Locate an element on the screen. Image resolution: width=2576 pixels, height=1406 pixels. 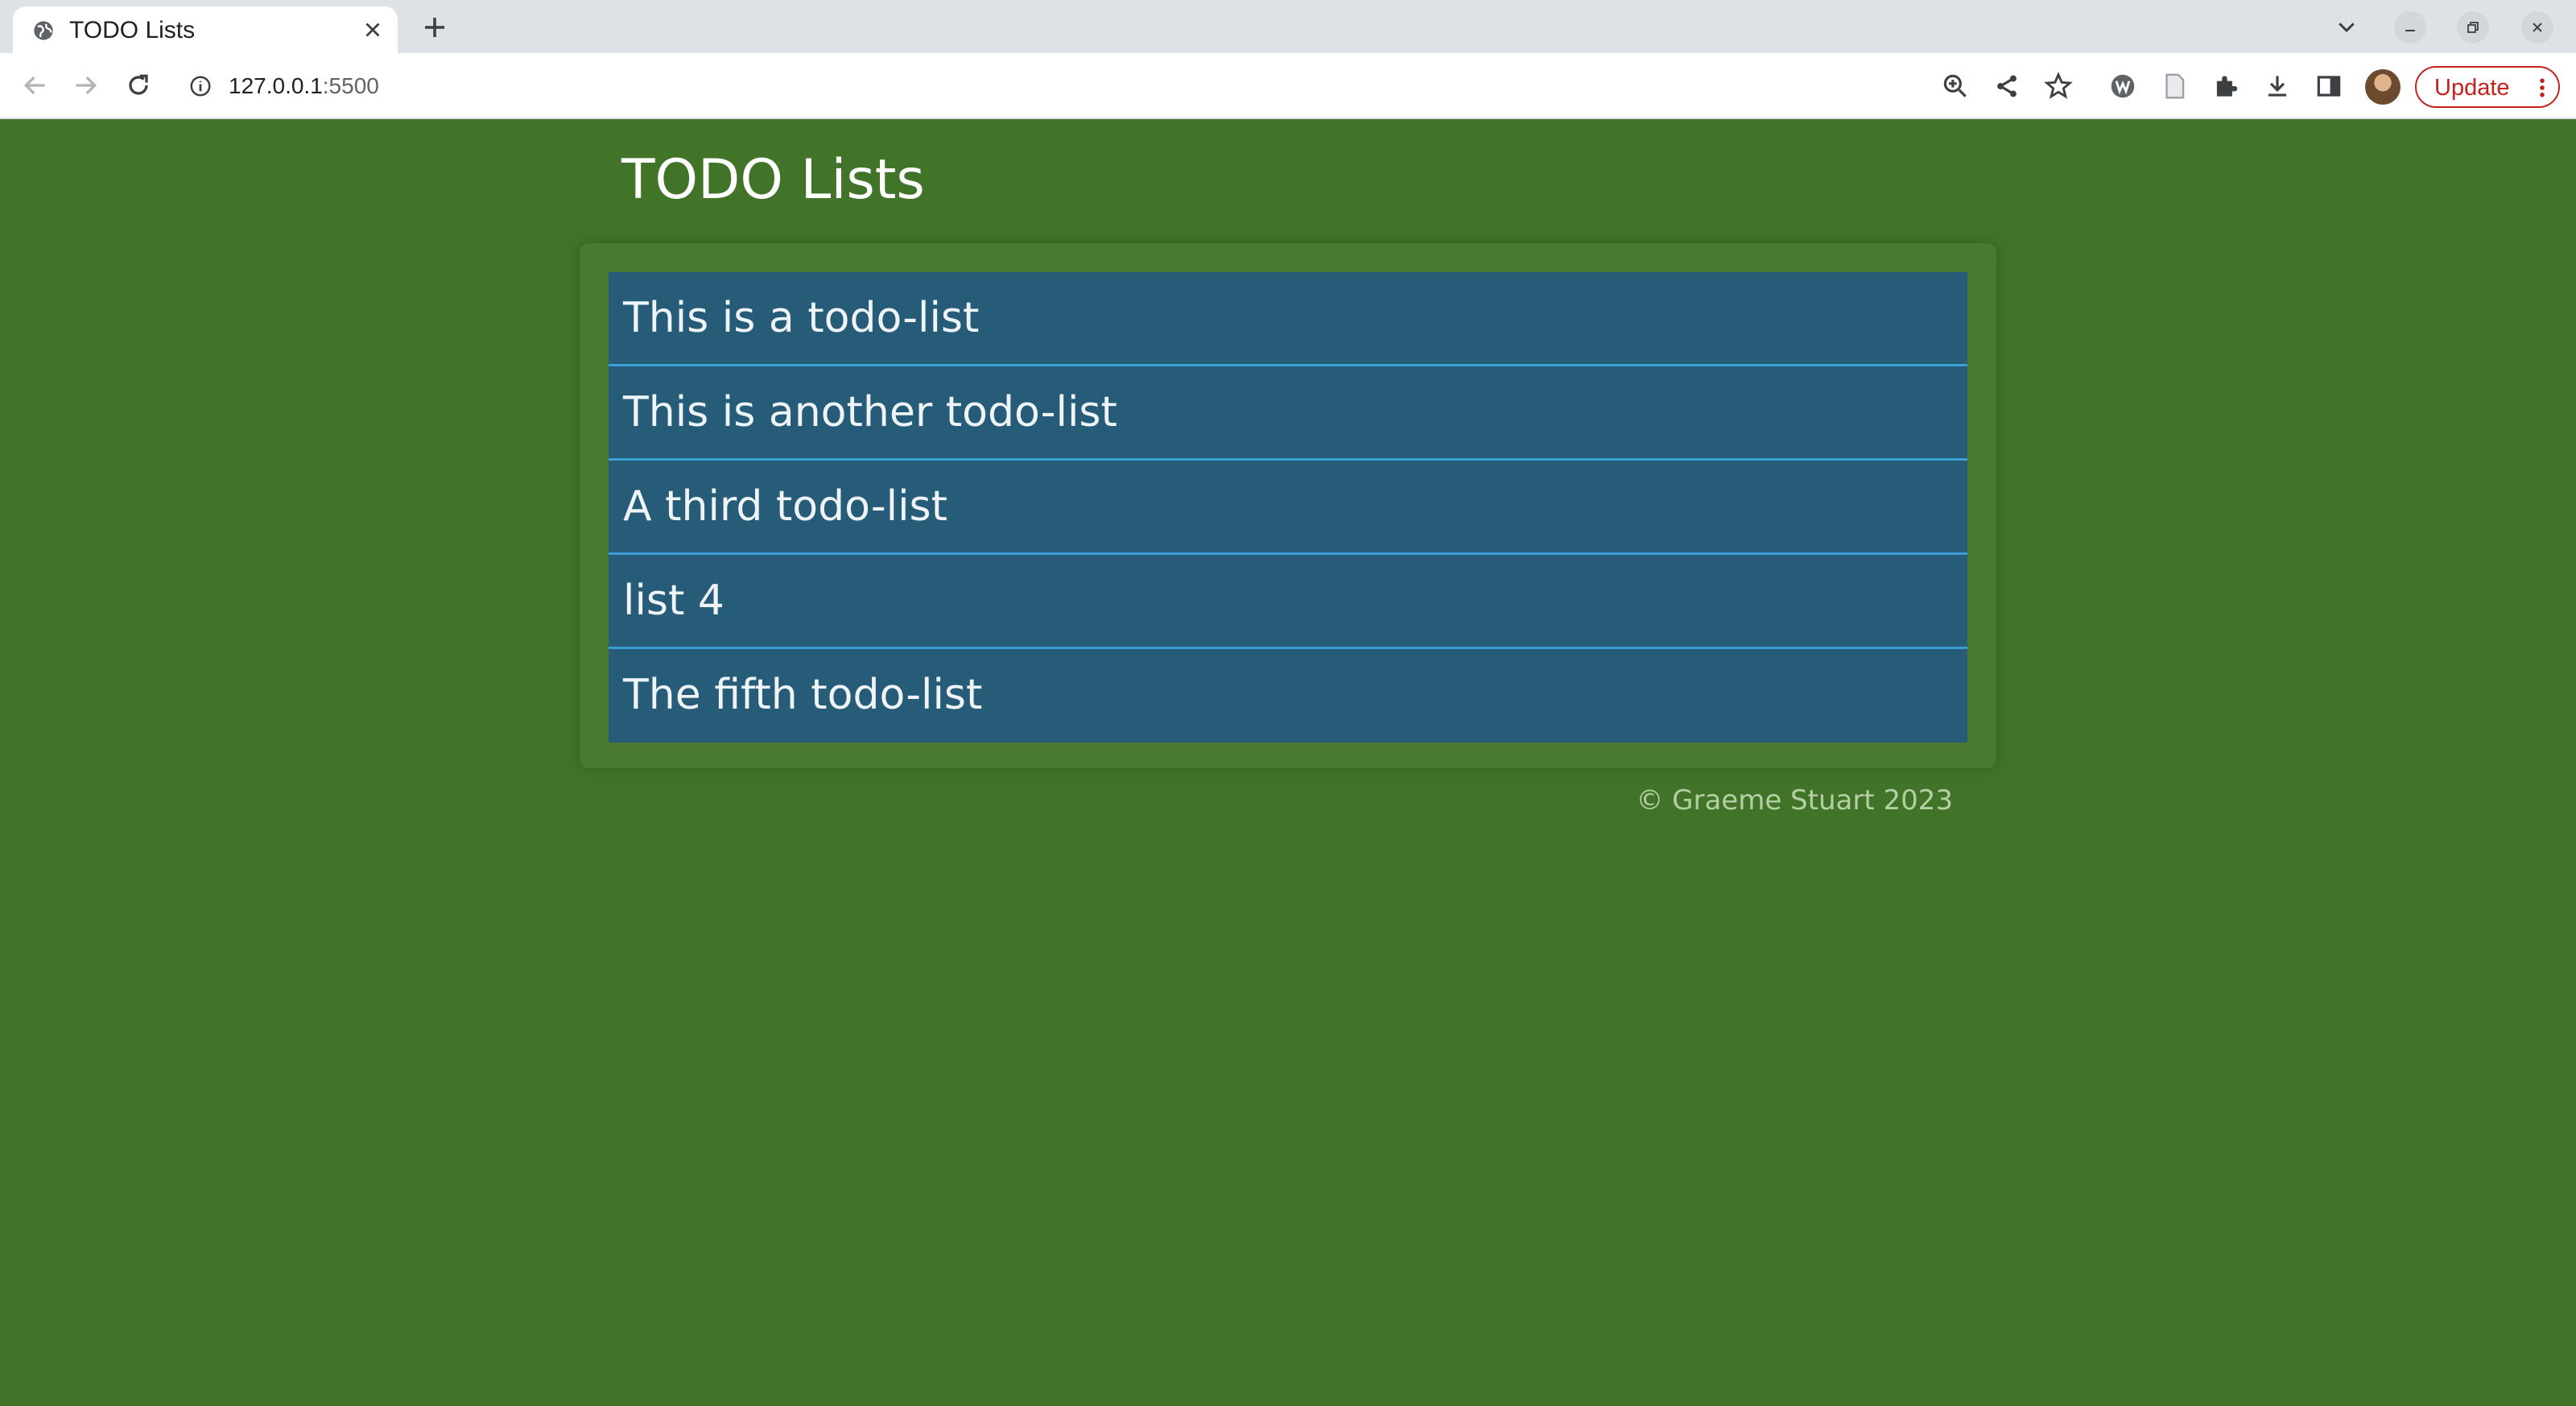
more-vert-icon is located at coordinates (2542, 87).